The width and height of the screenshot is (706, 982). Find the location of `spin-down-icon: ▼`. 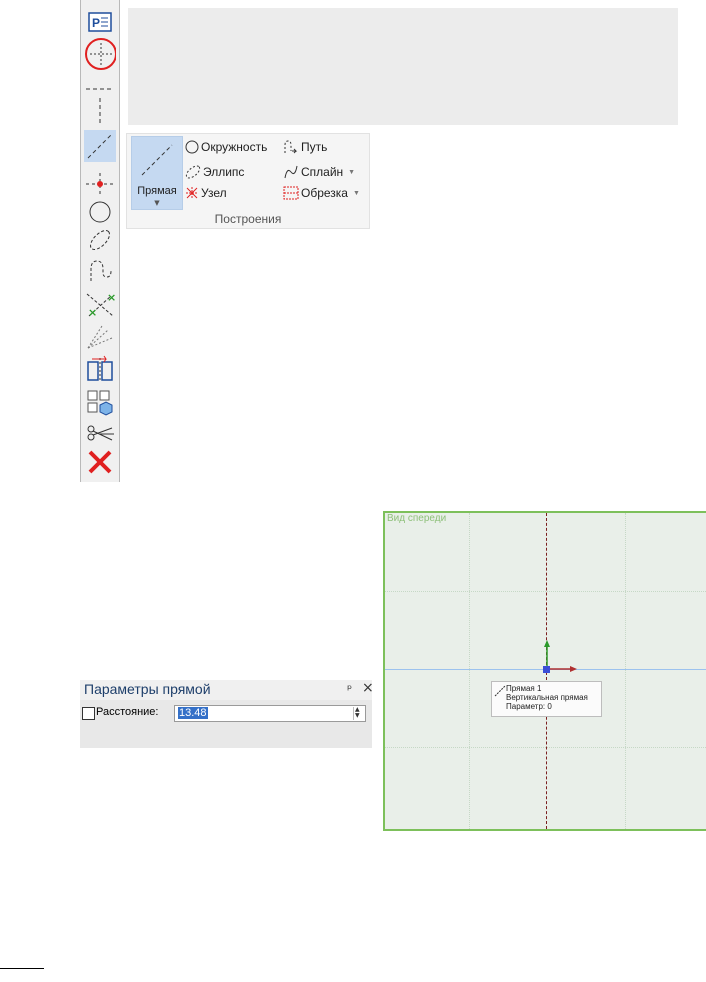

spin-down-icon: ▼ is located at coordinates (357, 716).